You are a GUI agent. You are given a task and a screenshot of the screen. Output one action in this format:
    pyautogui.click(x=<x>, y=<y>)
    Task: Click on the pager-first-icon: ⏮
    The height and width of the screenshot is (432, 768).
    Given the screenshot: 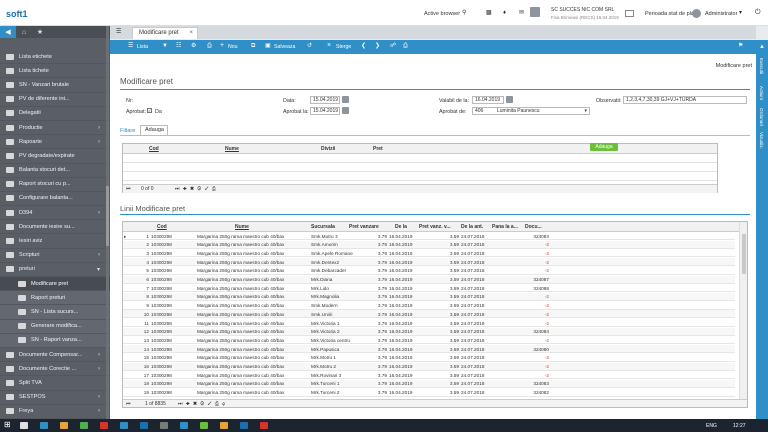 What is the action you would take?
    pyautogui.click(x=128, y=189)
    